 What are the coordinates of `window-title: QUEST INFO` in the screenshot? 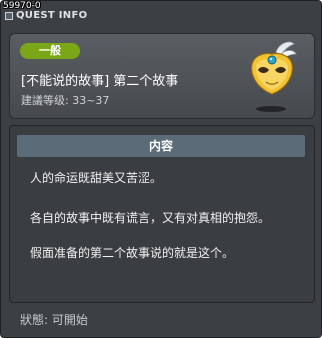 It's located at (52, 15).